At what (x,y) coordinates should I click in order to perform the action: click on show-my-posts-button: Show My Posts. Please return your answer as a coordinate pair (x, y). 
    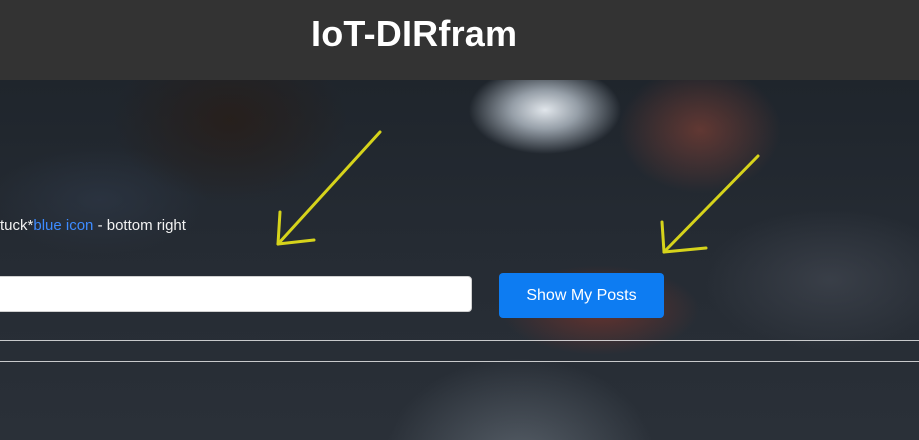
    Looking at the image, I should click on (581, 295).